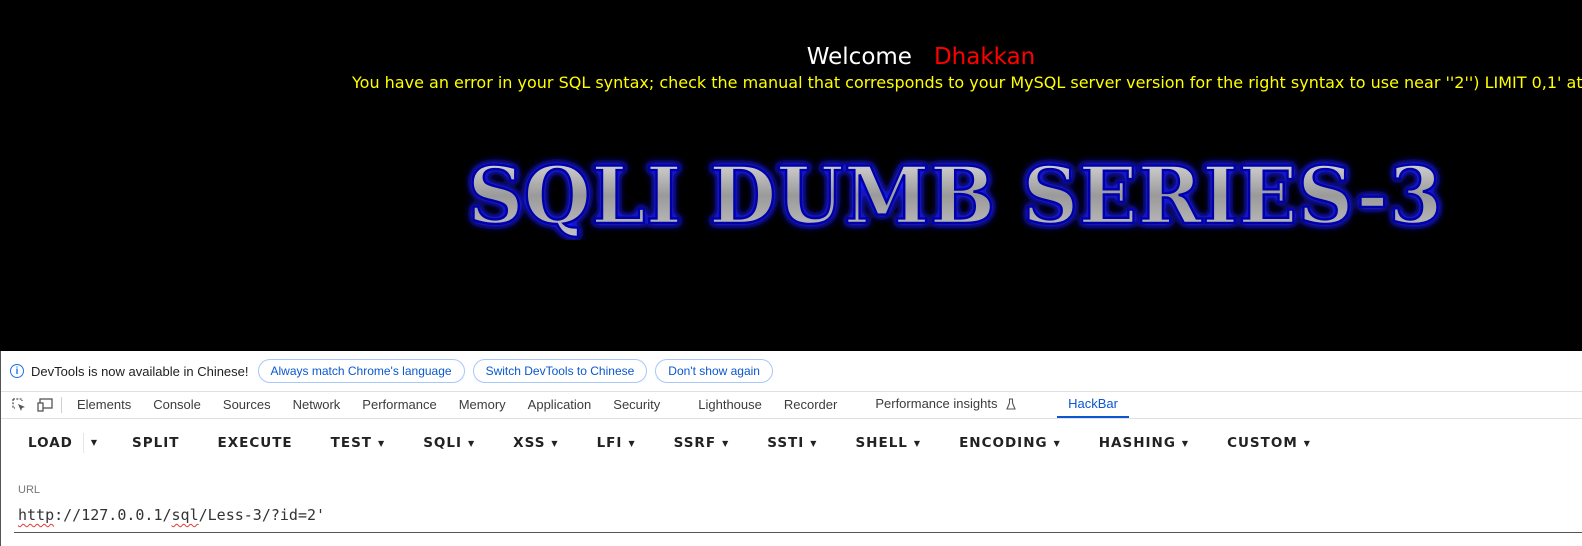 Image resolution: width=1582 pixels, height=546 pixels. What do you see at coordinates (636, 405) in the screenshot?
I see `tab-security: Security` at bounding box center [636, 405].